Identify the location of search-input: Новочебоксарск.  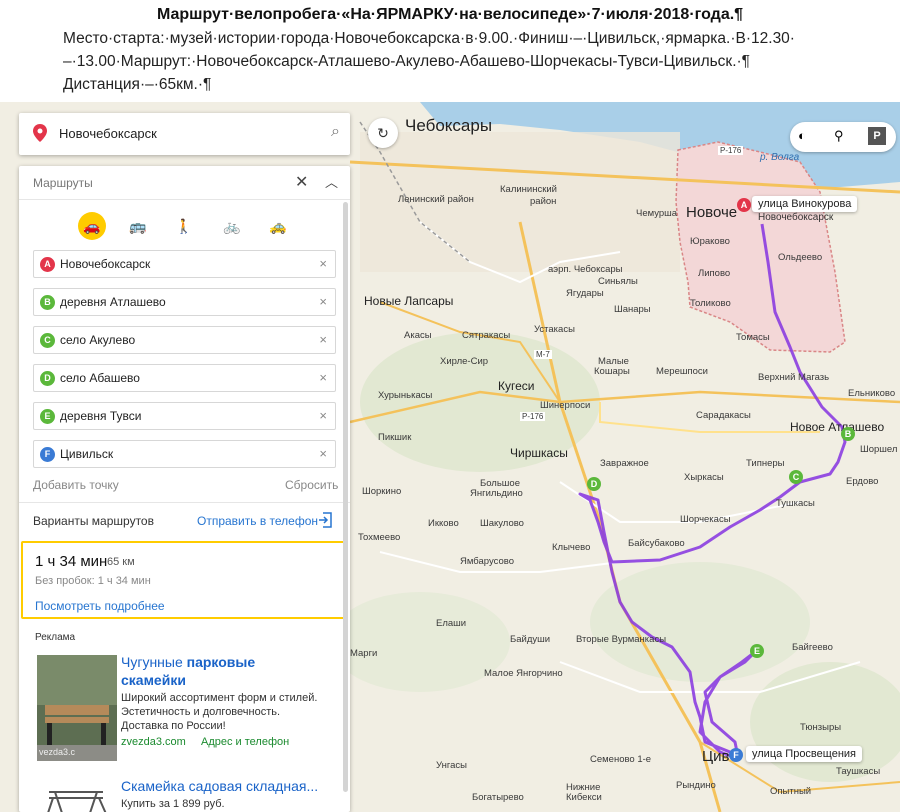
(108, 133).